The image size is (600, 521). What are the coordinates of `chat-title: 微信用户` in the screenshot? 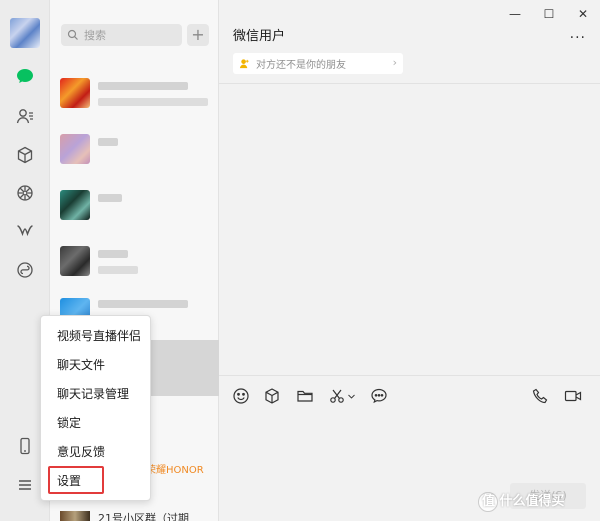 It's located at (259, 36).